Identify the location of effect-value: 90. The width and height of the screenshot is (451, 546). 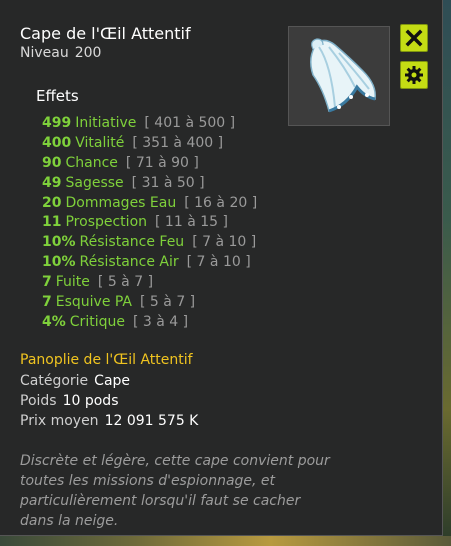
(52, 162).